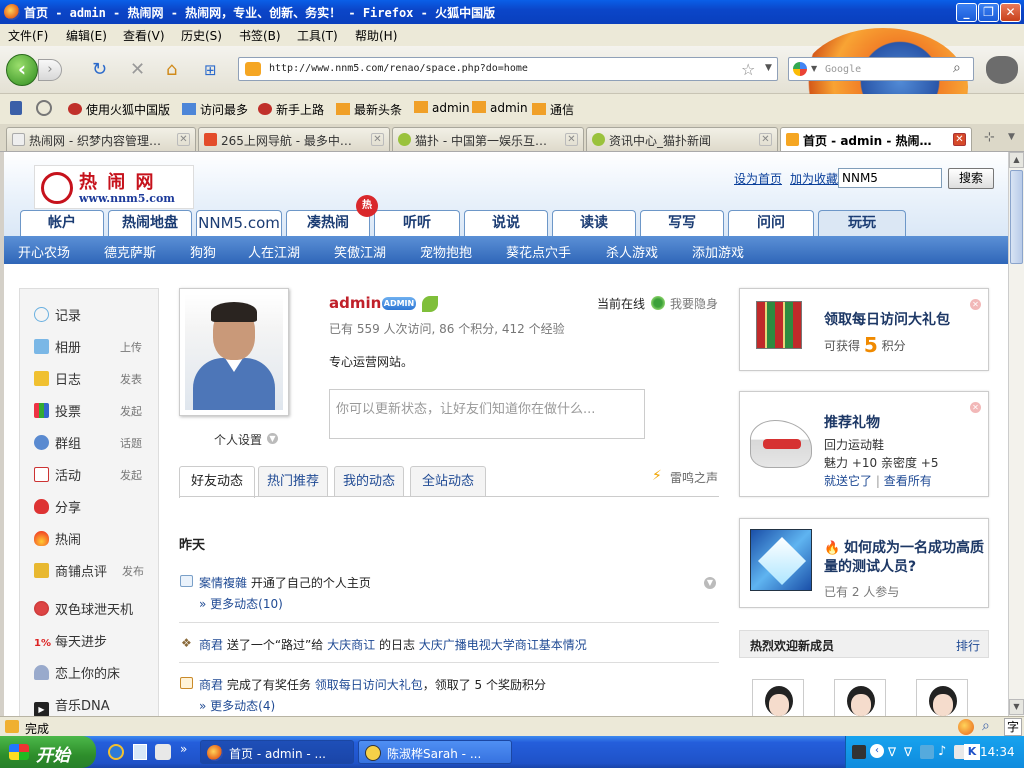 The width and height of the screenshot is (1024, 768). Describe the element at coordinates (211, 645) in the screenshot. I see `feed-user-link: 商君` at that location.